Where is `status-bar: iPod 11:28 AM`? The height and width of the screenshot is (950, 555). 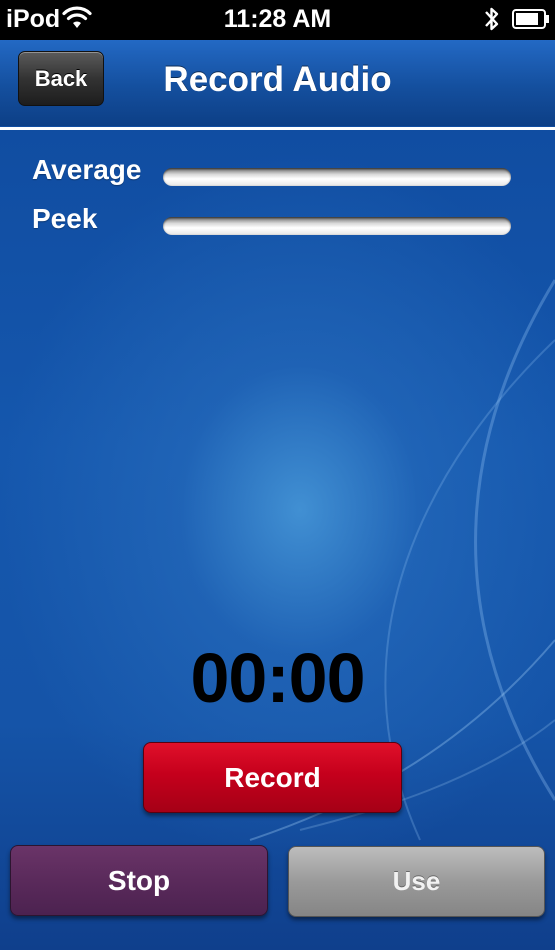
status-bar: iPod 11:28 AM is located at coordinates (277, 20).